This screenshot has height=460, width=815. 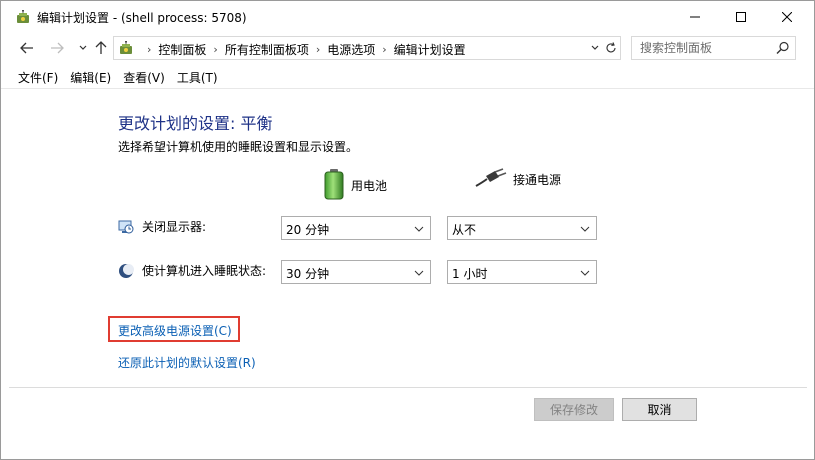 I want to click on navigation-bar: › 控制面板 › 所有控制面板项 › 电源选项 › 编辑计划设置, so click(x=407, y=48).